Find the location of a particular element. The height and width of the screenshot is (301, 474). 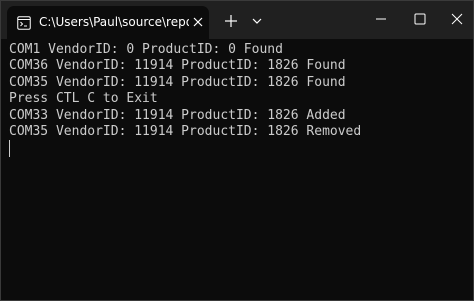

tab-close-icon is located at coordinates (198, 22).